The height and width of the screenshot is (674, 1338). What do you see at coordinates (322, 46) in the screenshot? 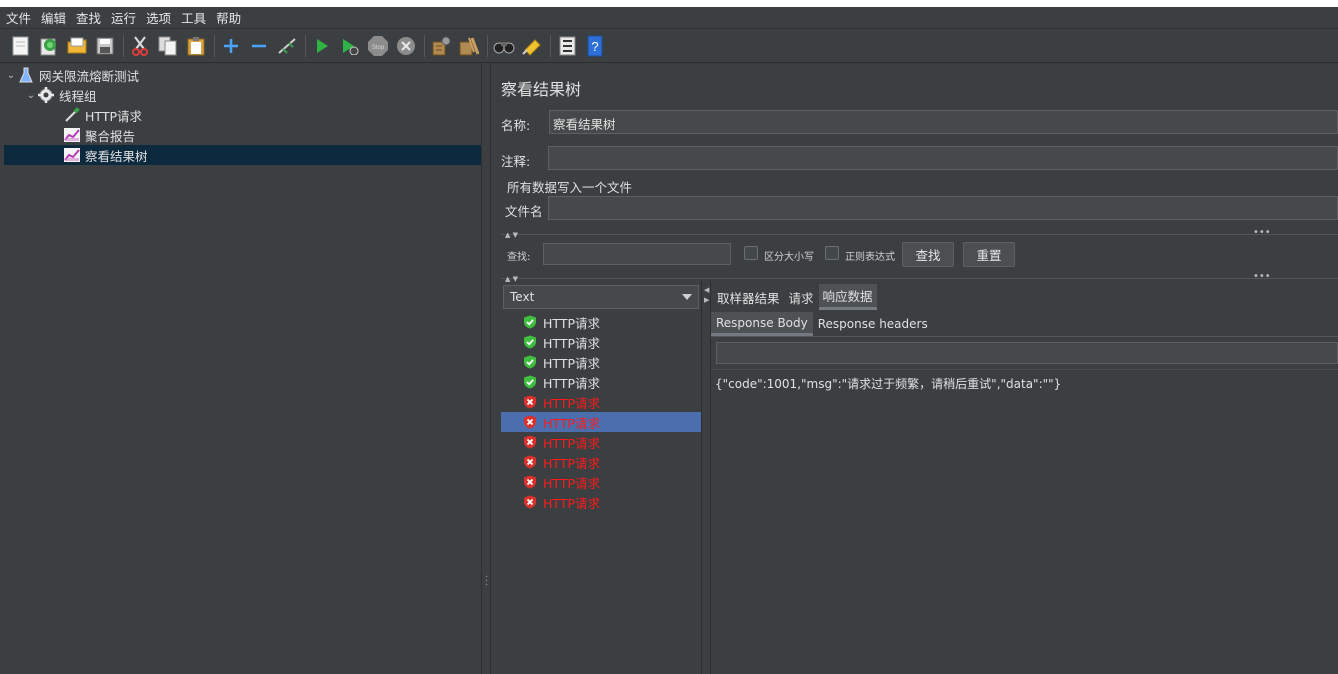
I see `start-icon` at bounding box center [322, 46].